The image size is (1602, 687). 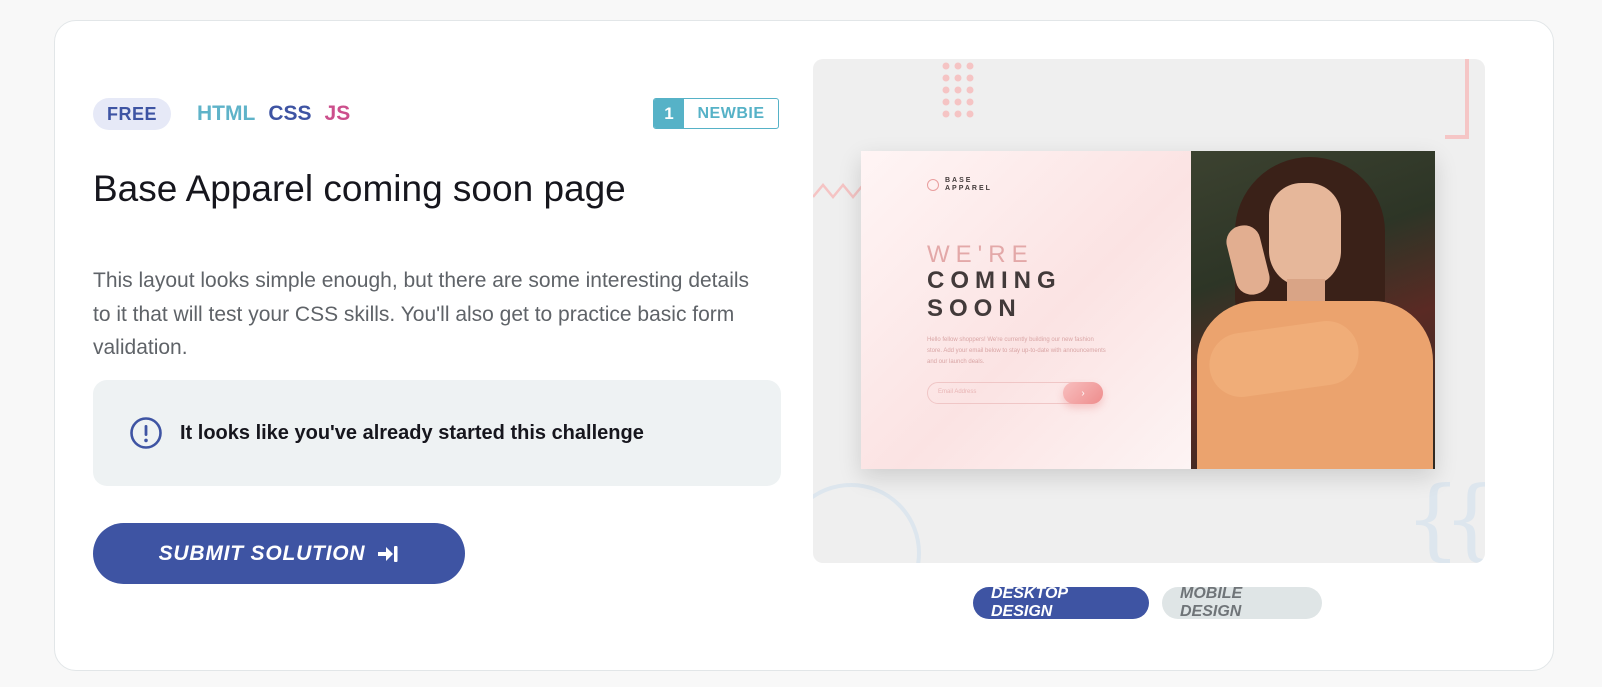 I want to click on free-badge: FREE, so click(x=132, y=114).